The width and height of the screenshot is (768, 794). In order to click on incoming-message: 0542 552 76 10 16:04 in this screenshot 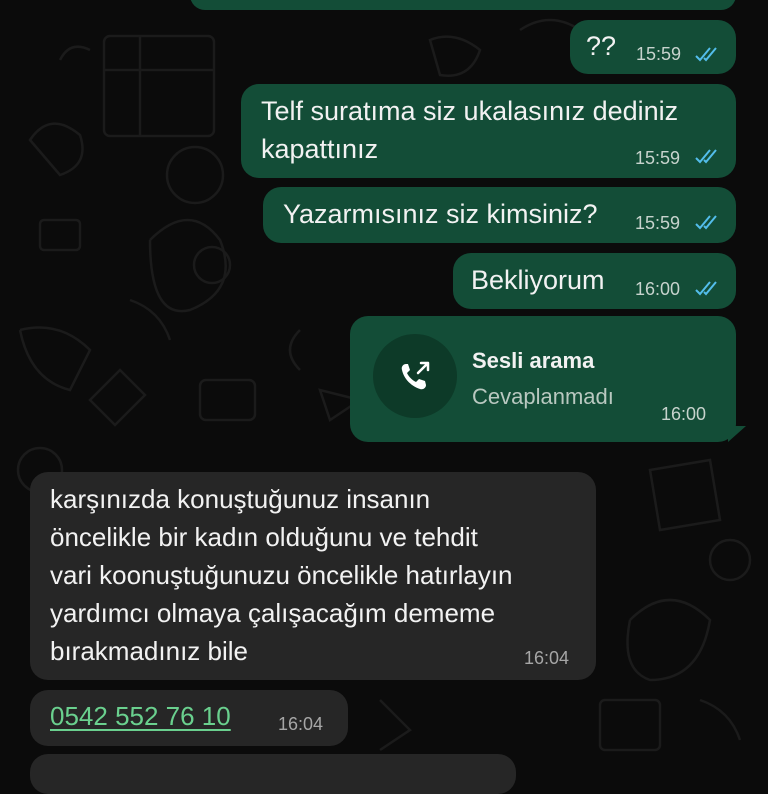, I will do `click(189, 718)`.